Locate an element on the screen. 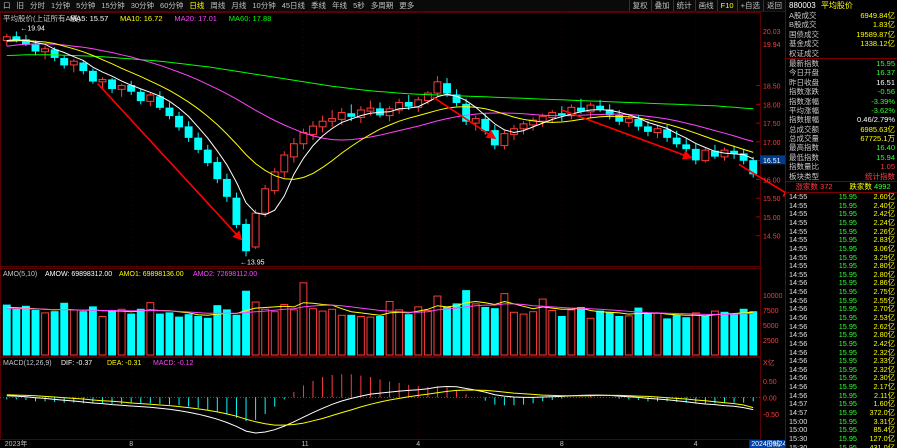 The height and width of the screenshot is (448, 897). high-price-marker: ←19.94 is located at coordinates (32, 29).